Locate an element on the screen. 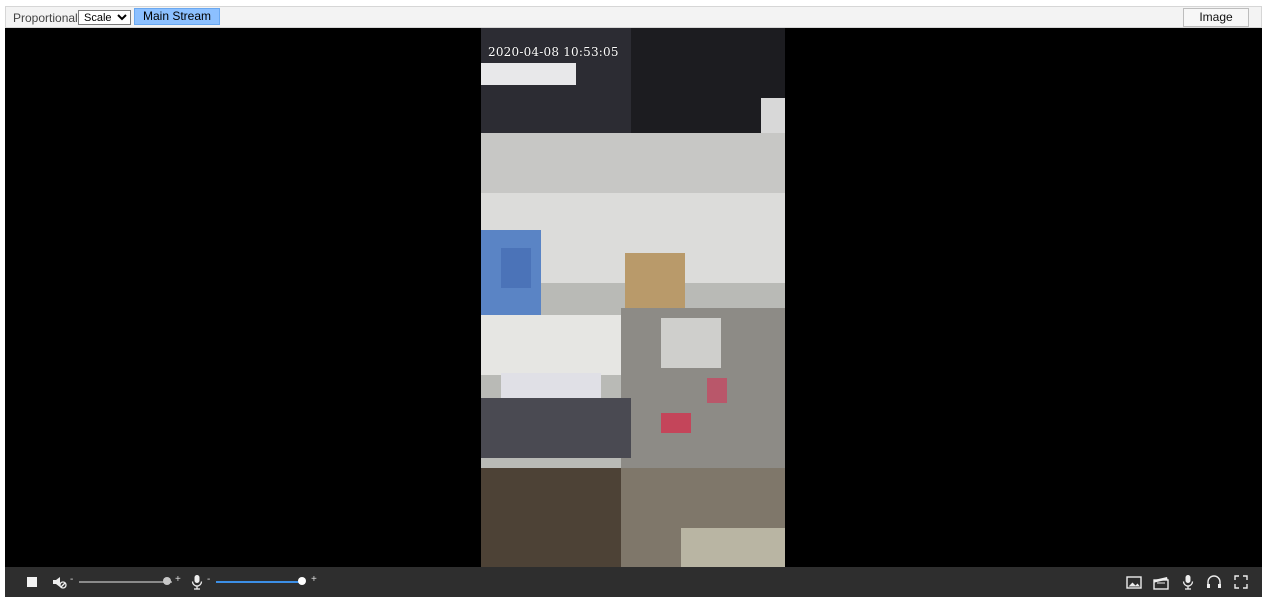 The width and height of the screenshot is (1265, 597). scale-select: Scale is located at coordinates (104, 17).